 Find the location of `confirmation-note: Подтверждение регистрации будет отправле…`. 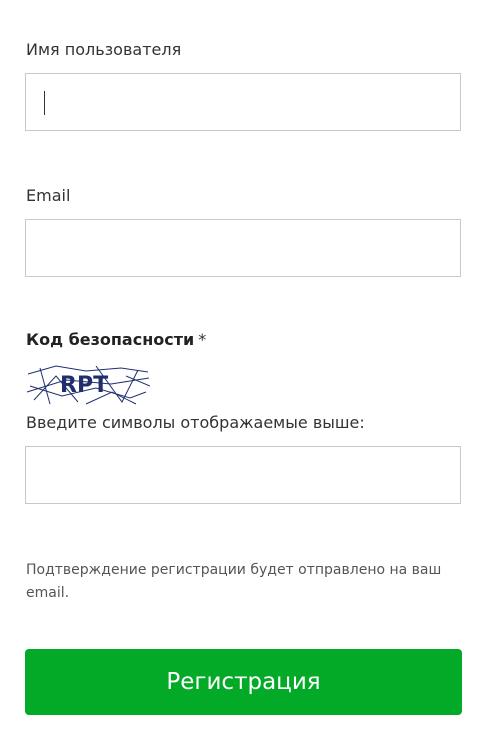

confirmation-note: Подтверждение регистрации будет отправле… is located at coordinates (234, 581).